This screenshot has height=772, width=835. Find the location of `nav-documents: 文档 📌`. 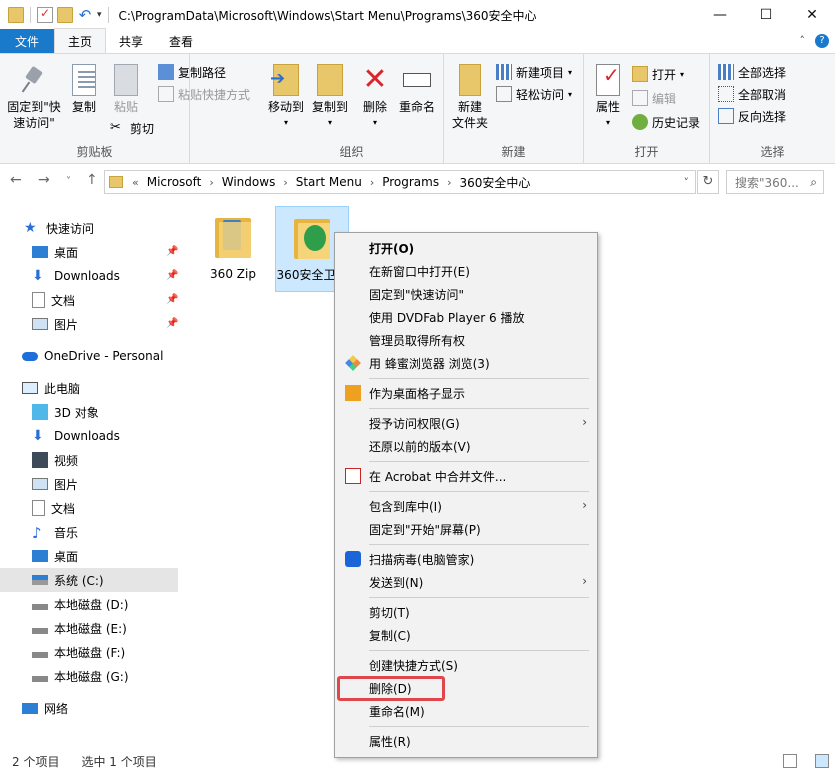

nav-documents: 文档 📌 is located at coordinates (89, 300).